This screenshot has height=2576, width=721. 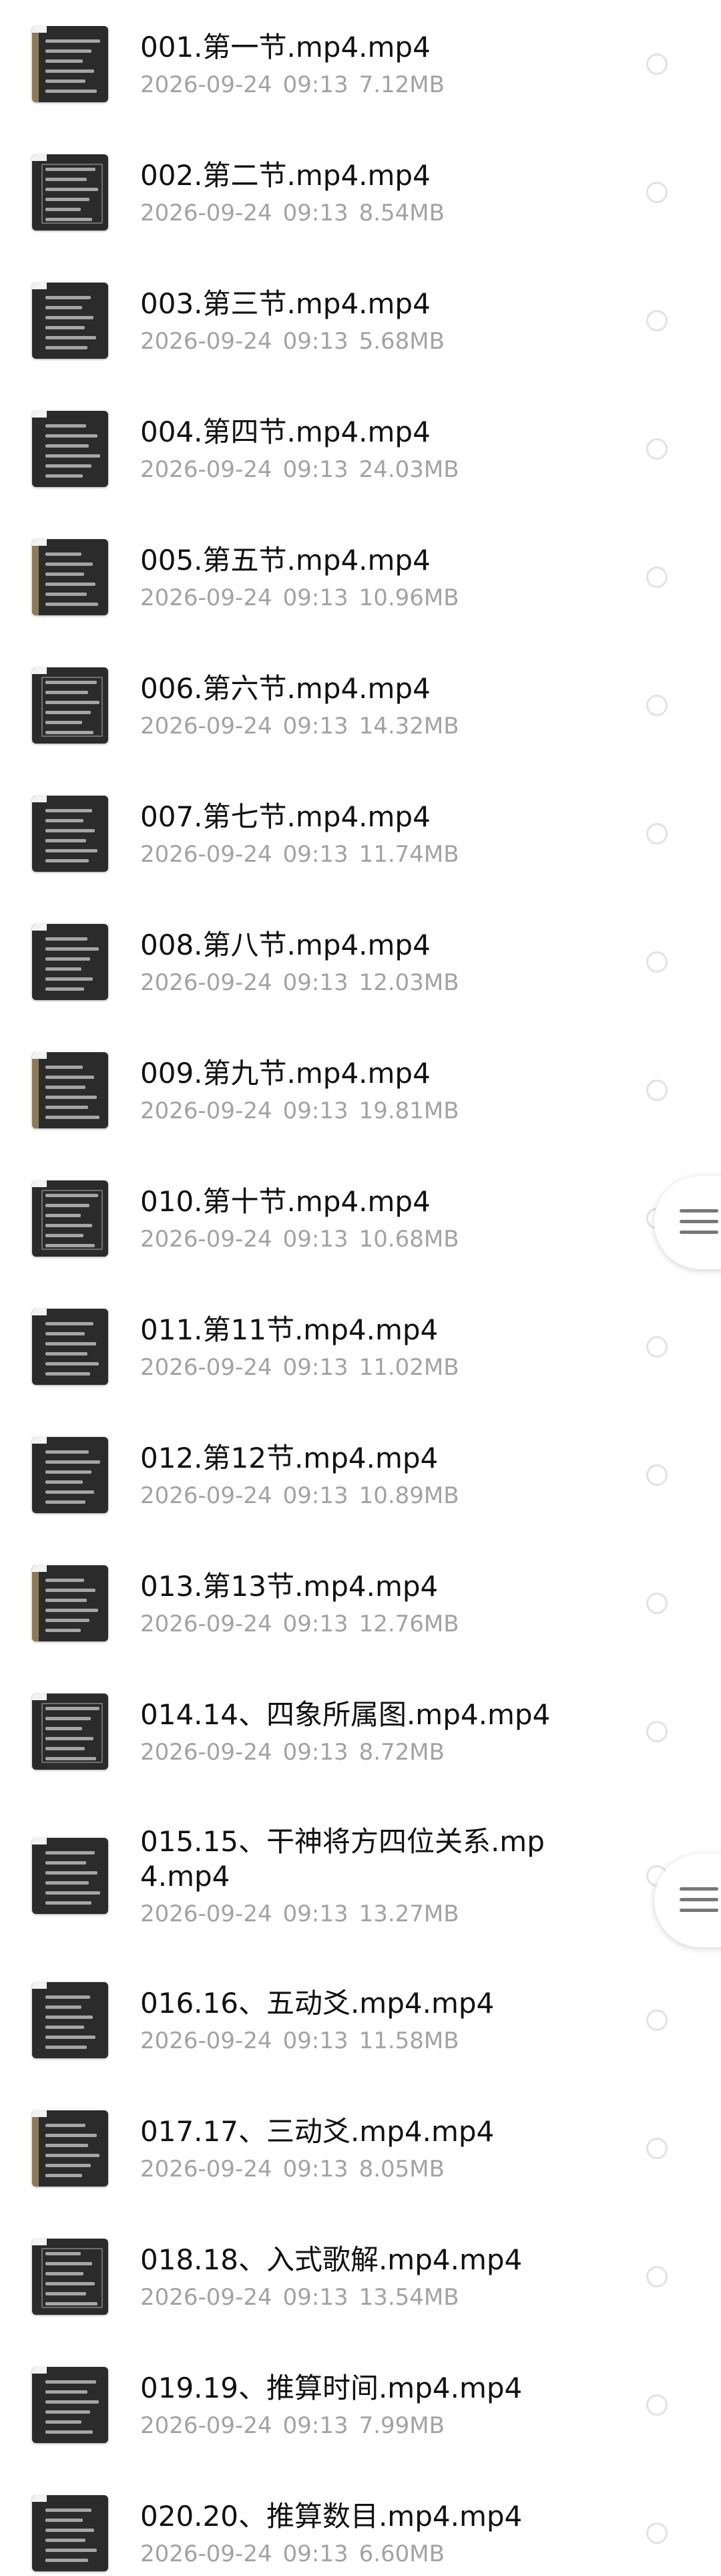 What do you see at coordinates (347, 1475) in the screenshot?
I see `file-info: 012.第12节.mp4.mp4 2026-09-24 09:13 10.89MB` at bounding box center [347, 1475].